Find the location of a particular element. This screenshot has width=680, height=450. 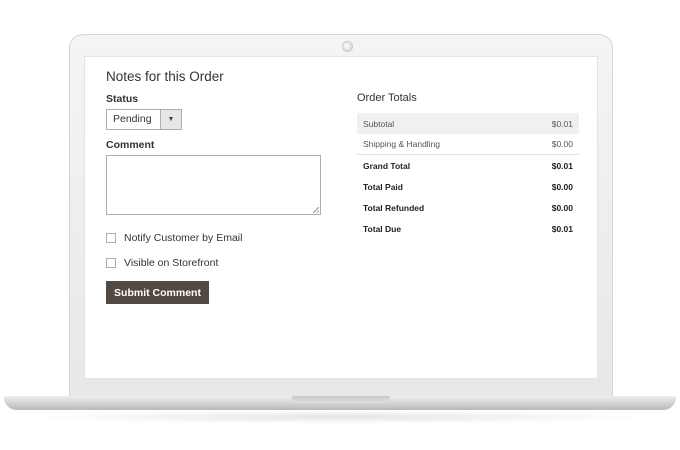

totals-row-label: Shipping & Handling is located at coordinates (402, 144).